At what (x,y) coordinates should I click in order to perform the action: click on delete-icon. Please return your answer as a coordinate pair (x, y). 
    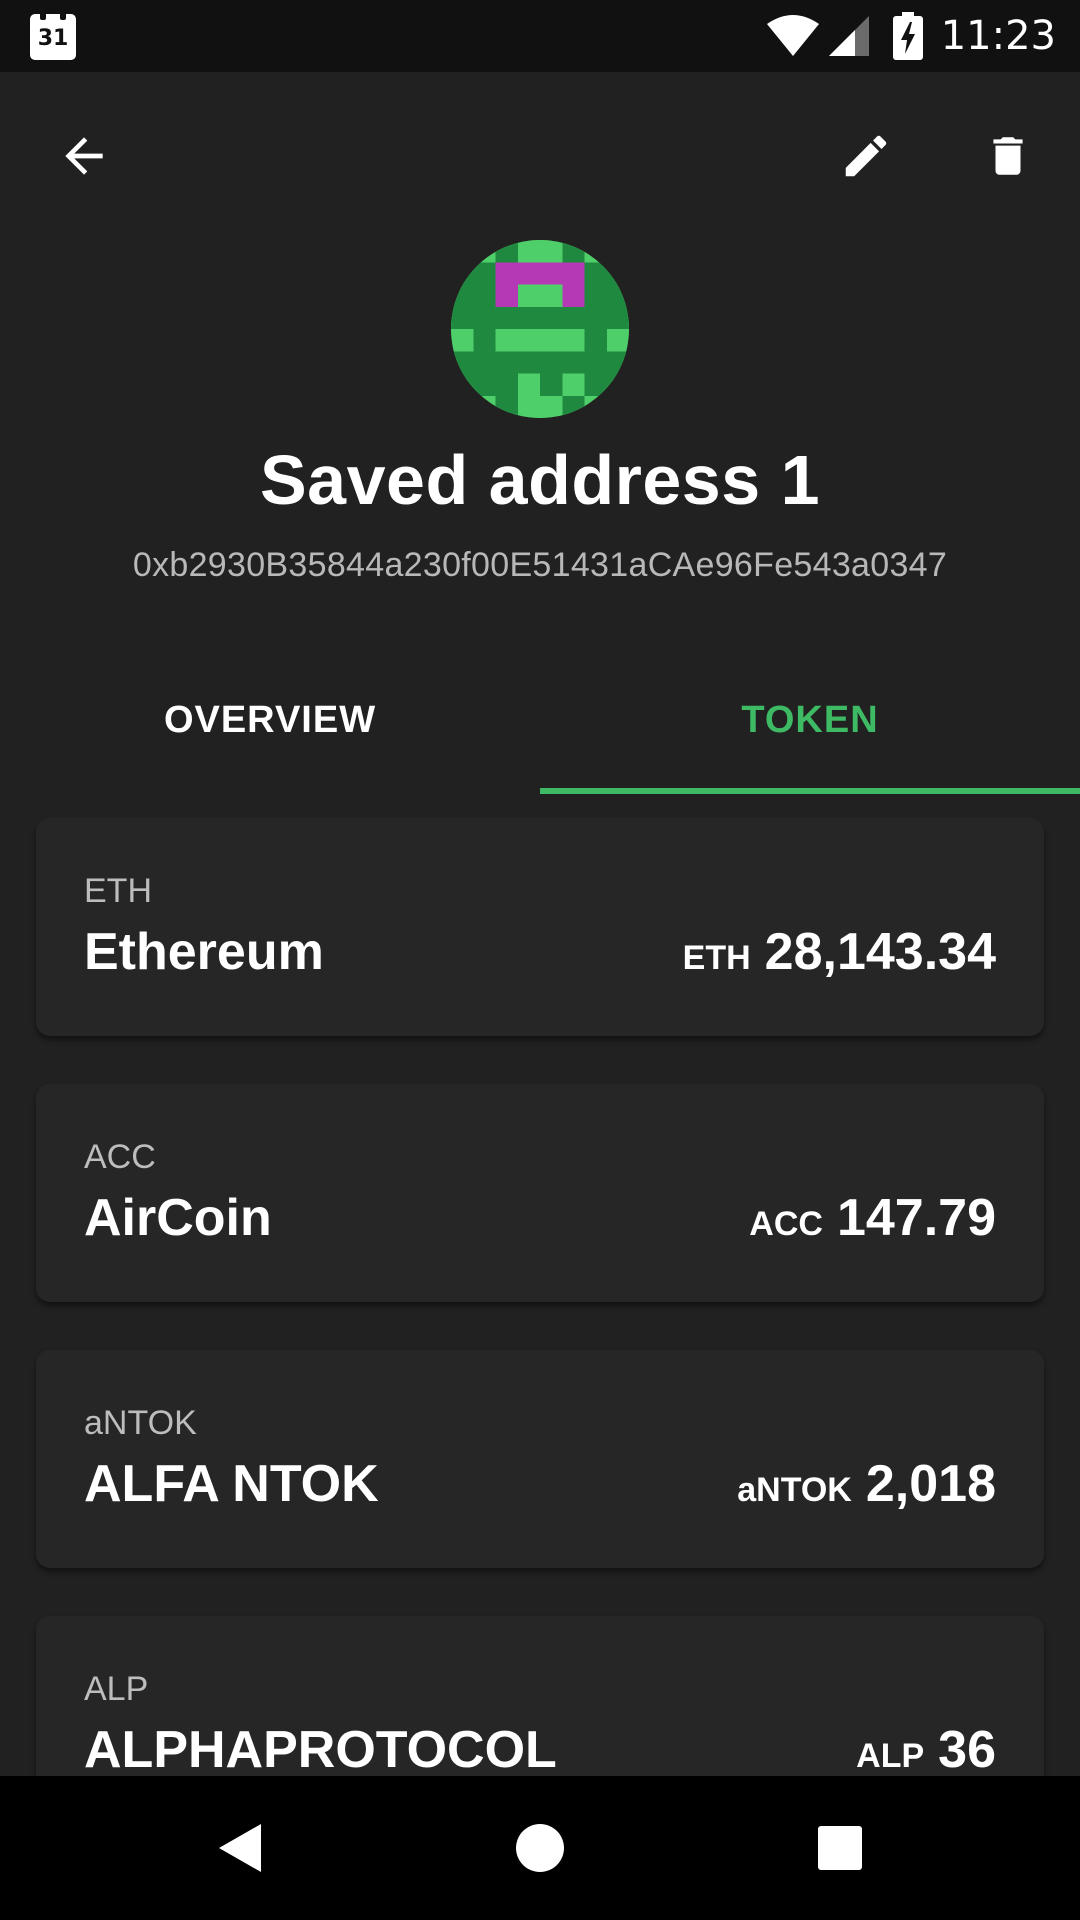
    Looking at the image, I should click on (1008, 156).